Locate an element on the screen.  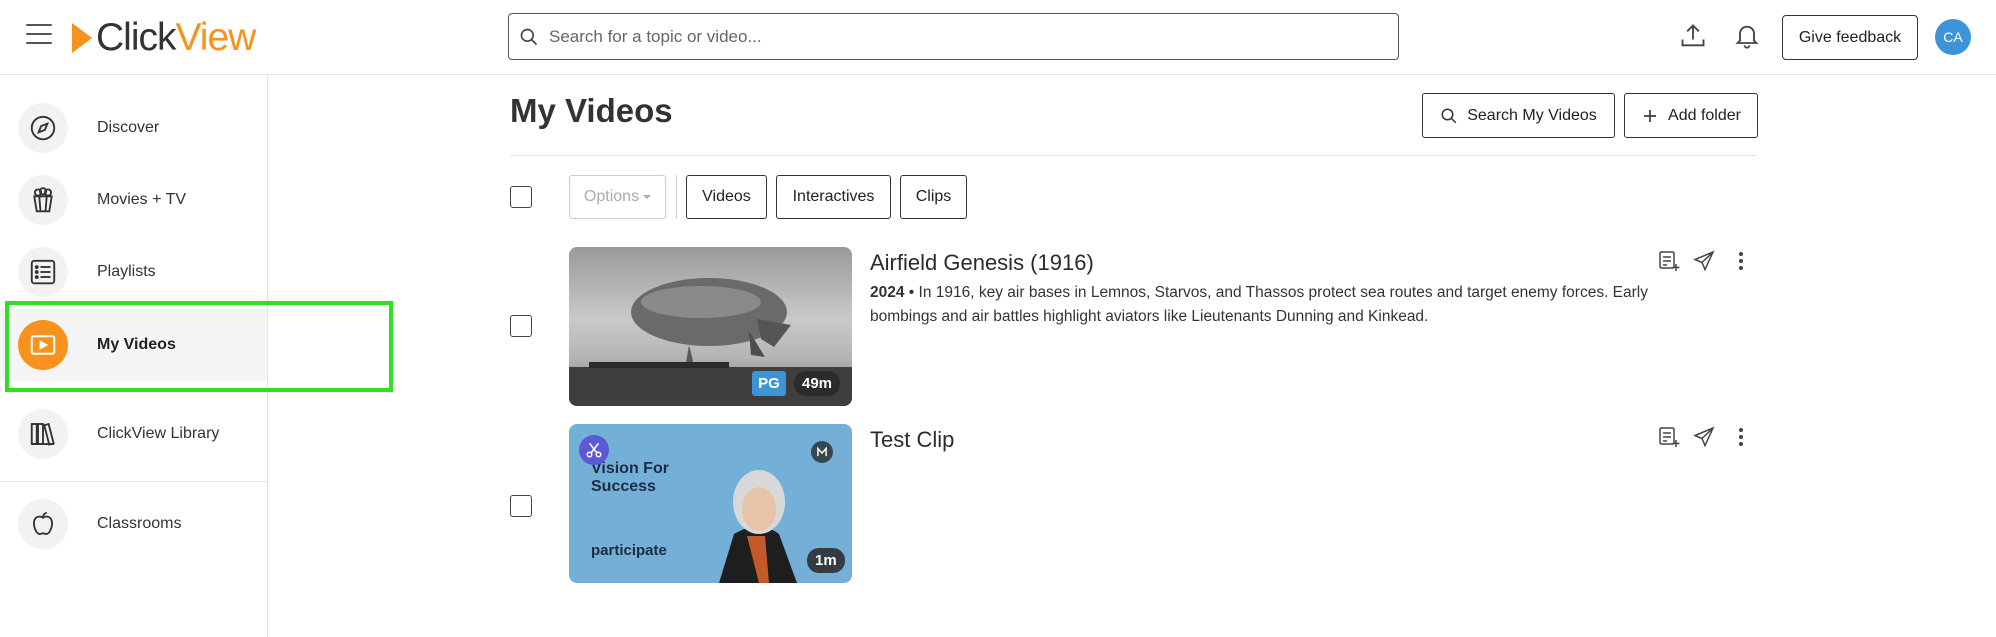
rating-badge: PG is located at coordinates (769, 383).